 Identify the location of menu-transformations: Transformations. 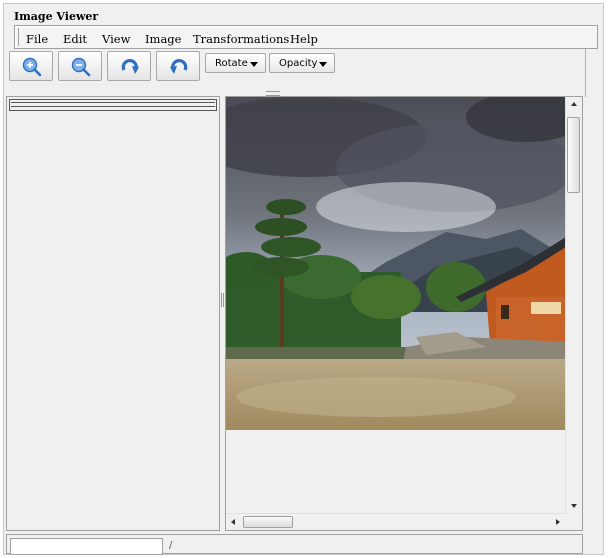
(241, 39).